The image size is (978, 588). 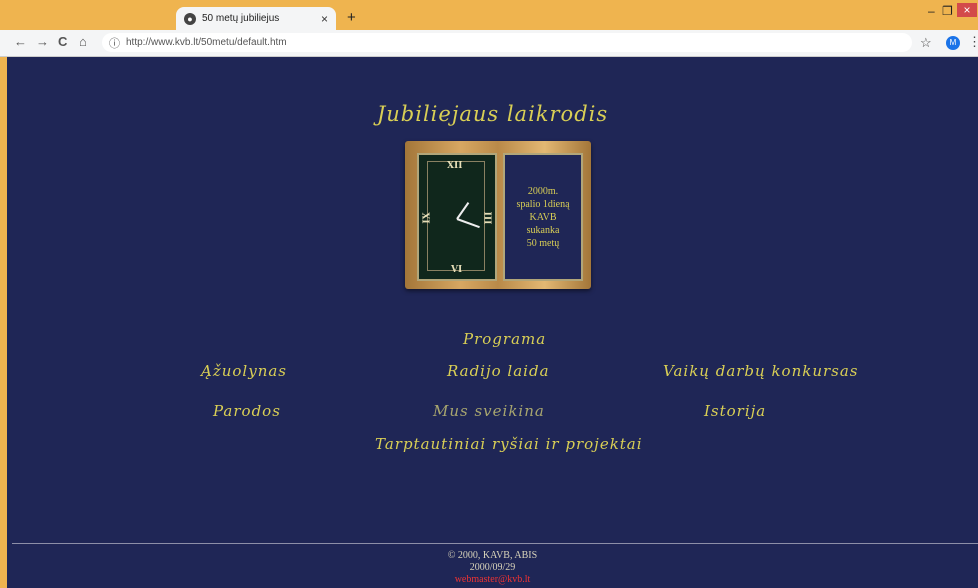 I want to click on tab-close-icon: ×, so click(x=324, y=19).